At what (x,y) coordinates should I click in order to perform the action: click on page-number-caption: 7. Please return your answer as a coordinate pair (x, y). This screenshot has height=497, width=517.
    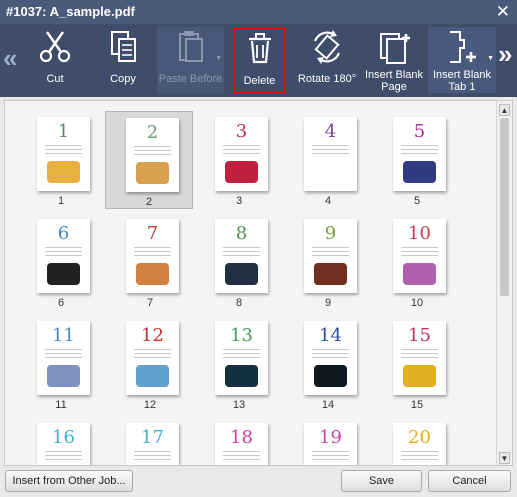
    Looking at the image, I should click on (150, 303).